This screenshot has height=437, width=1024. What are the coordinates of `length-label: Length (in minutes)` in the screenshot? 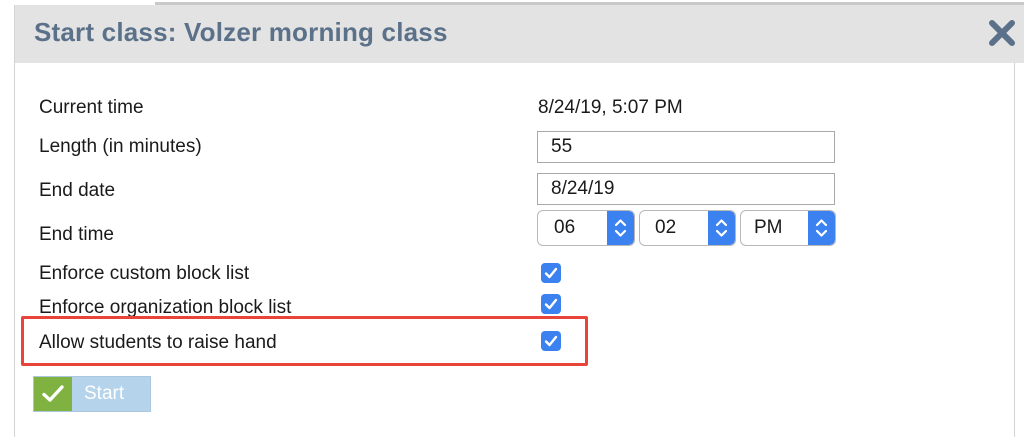 It's located at (120, 146).